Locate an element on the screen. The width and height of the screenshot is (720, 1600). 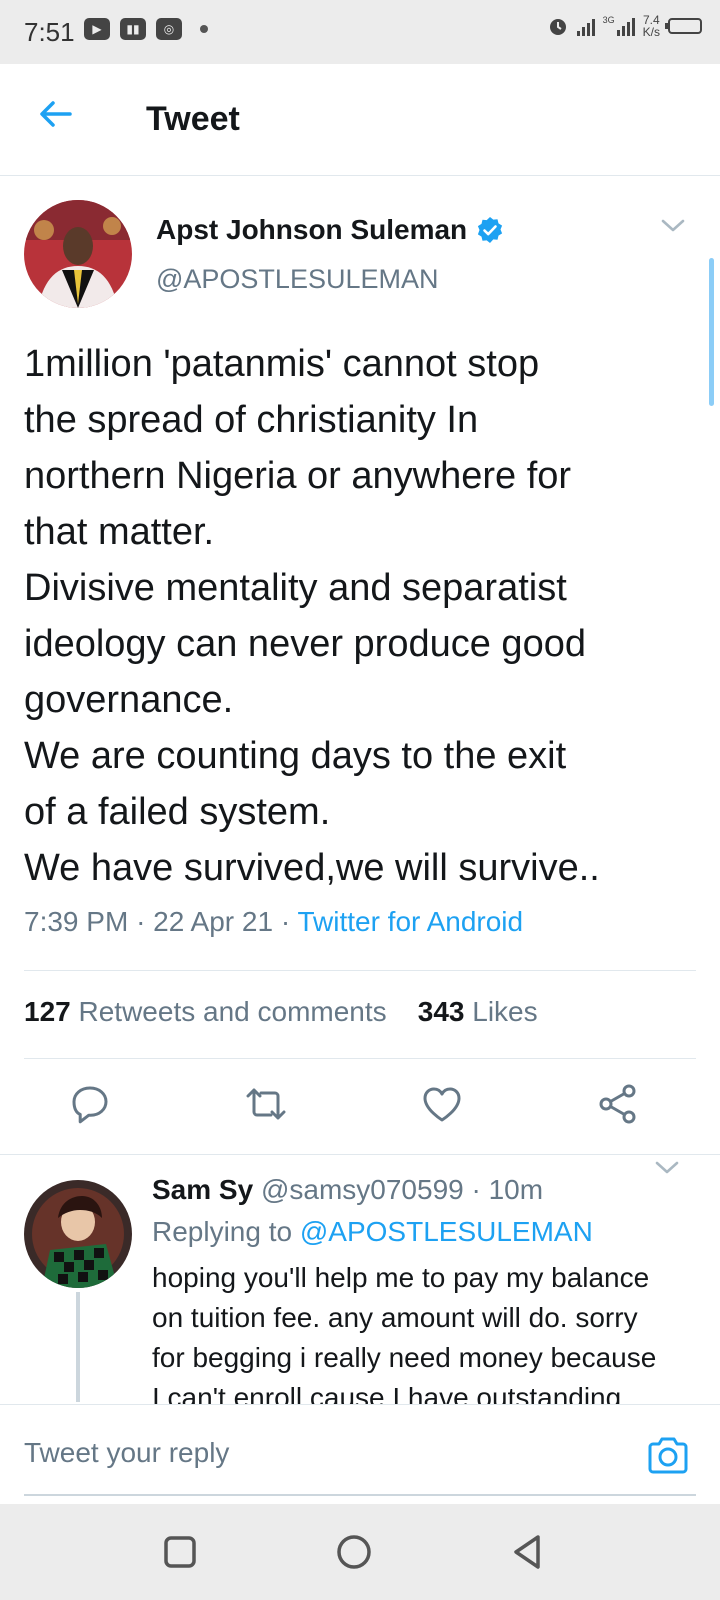
net-speed-unit: K/s is located at coordinates (651, 32).